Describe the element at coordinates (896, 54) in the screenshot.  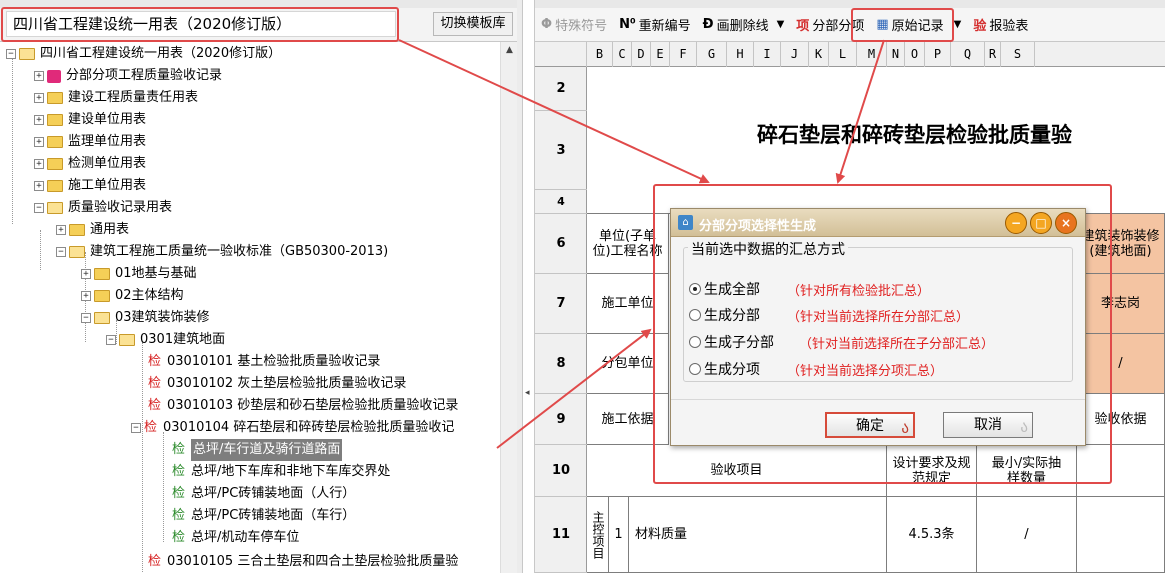
I see `column-letter: N` at that location.